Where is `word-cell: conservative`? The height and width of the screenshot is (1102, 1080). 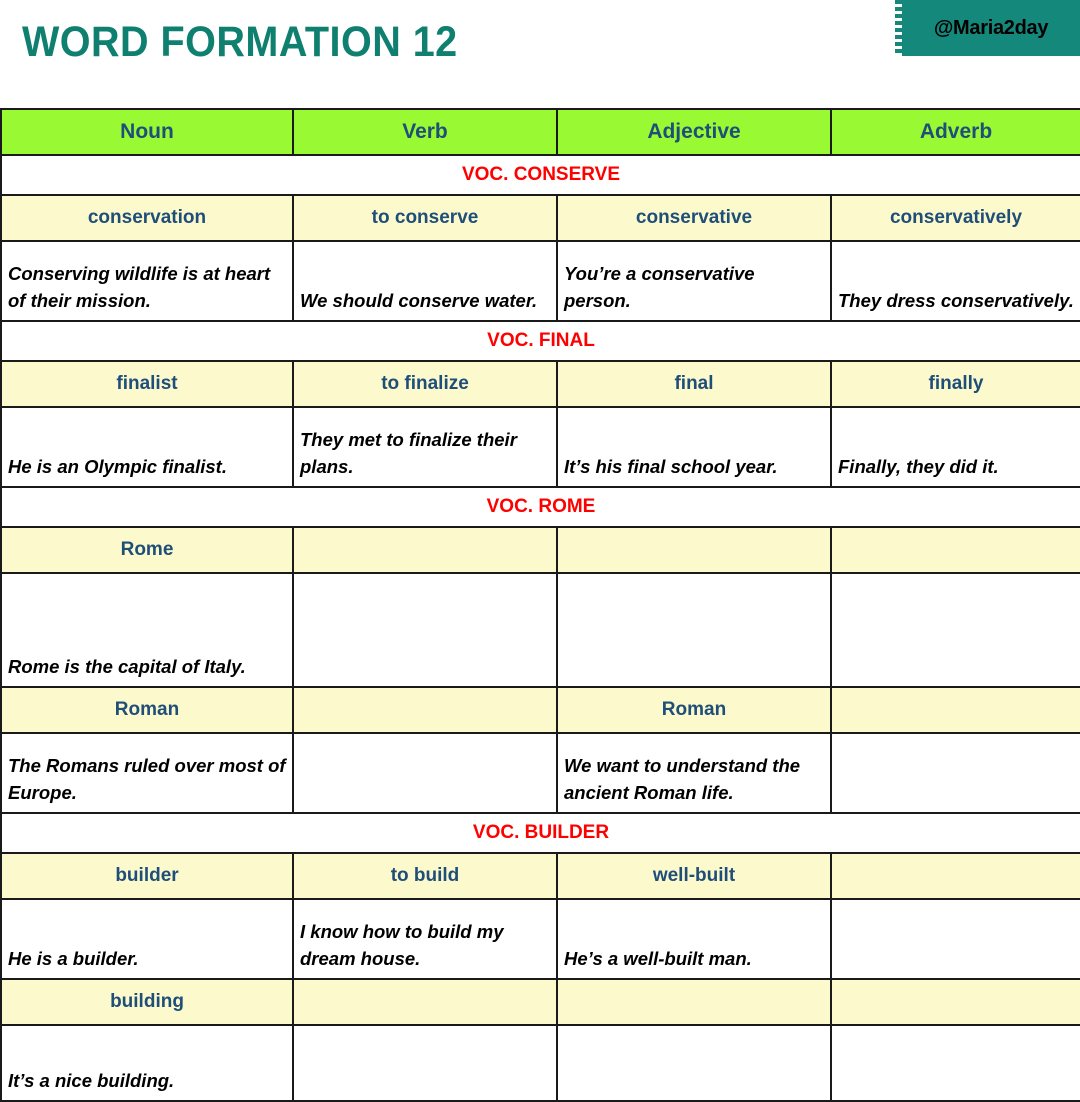
word-cell: conservative is located at coordinates (694, 218).